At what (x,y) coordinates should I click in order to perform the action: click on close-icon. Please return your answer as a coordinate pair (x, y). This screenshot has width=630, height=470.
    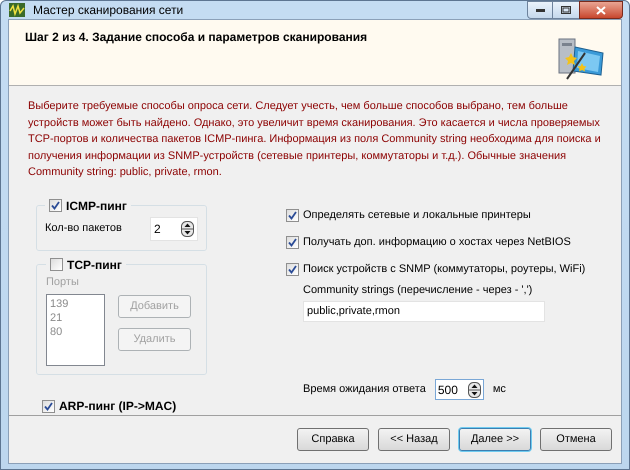
    Looking at the image, I should click on (601, 10).